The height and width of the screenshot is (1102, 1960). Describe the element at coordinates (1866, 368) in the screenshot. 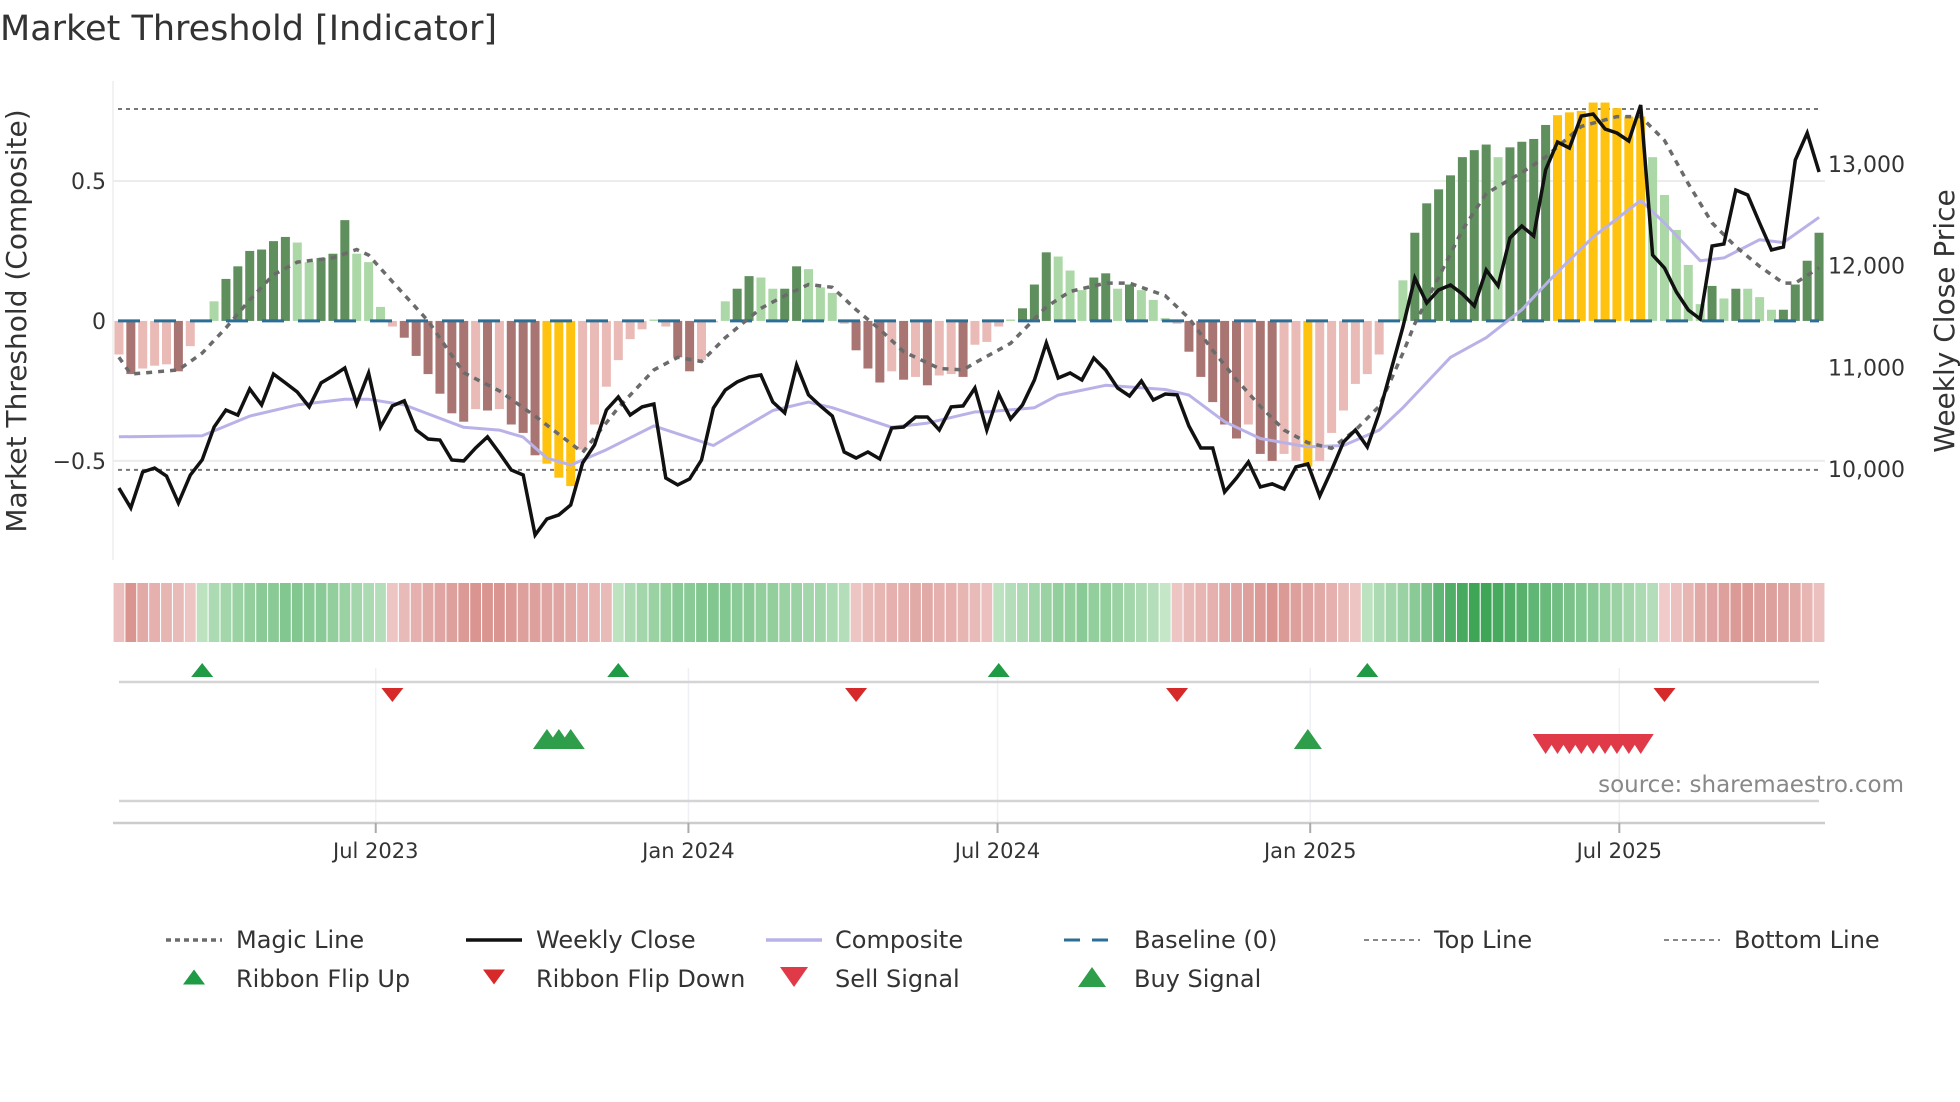

I see `y-right-tick-label: 11,000` at that location.